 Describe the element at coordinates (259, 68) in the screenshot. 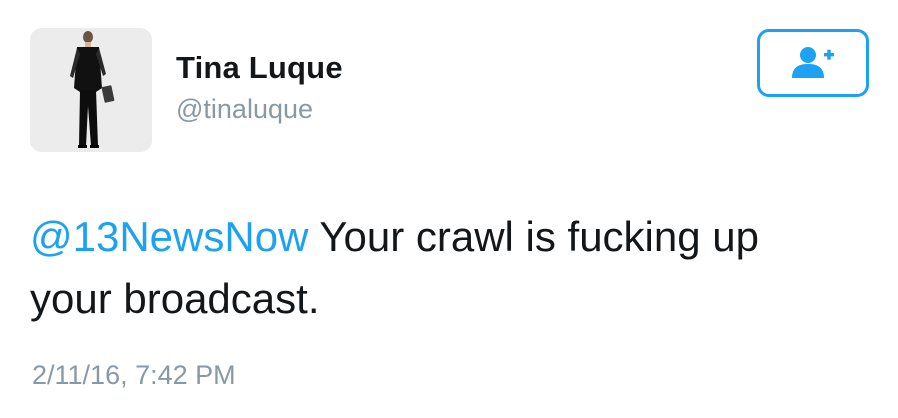

I see `author-name: Tina Luque` at that location.